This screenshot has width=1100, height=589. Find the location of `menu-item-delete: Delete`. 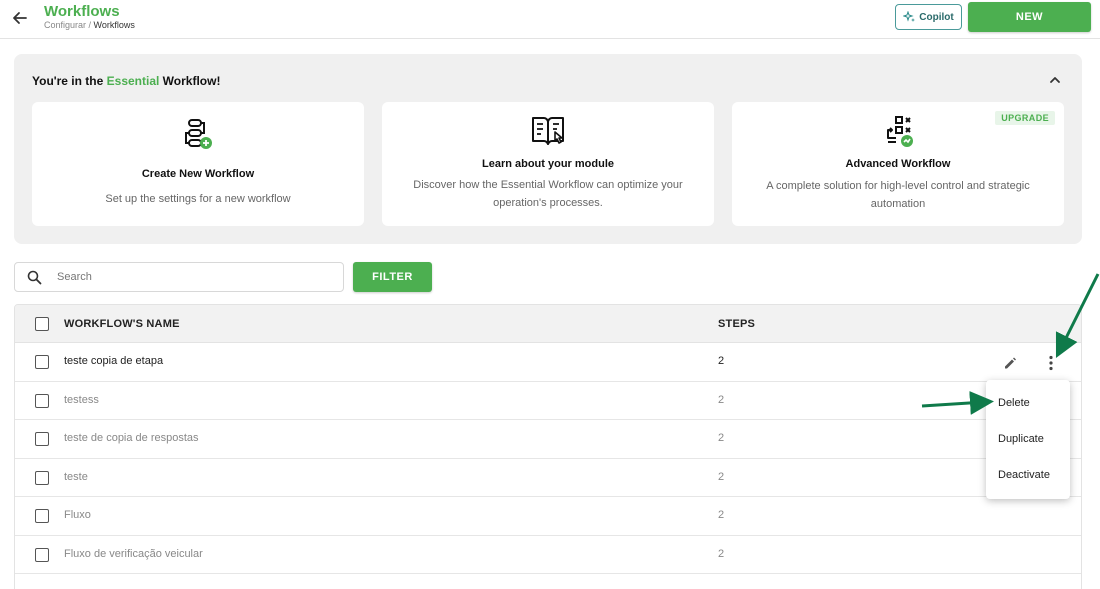

menu-item-delete: Delete is located at coordinates (1014, 403).